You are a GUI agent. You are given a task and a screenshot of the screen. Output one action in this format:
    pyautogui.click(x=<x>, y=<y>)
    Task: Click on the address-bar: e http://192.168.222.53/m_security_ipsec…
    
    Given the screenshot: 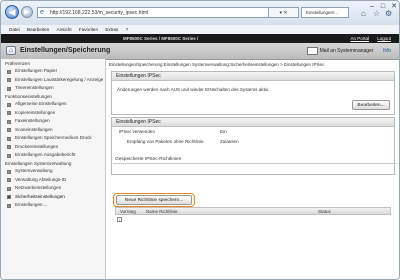 What is the action you would take?
    pyautogui.click(x=153, y=12)
    